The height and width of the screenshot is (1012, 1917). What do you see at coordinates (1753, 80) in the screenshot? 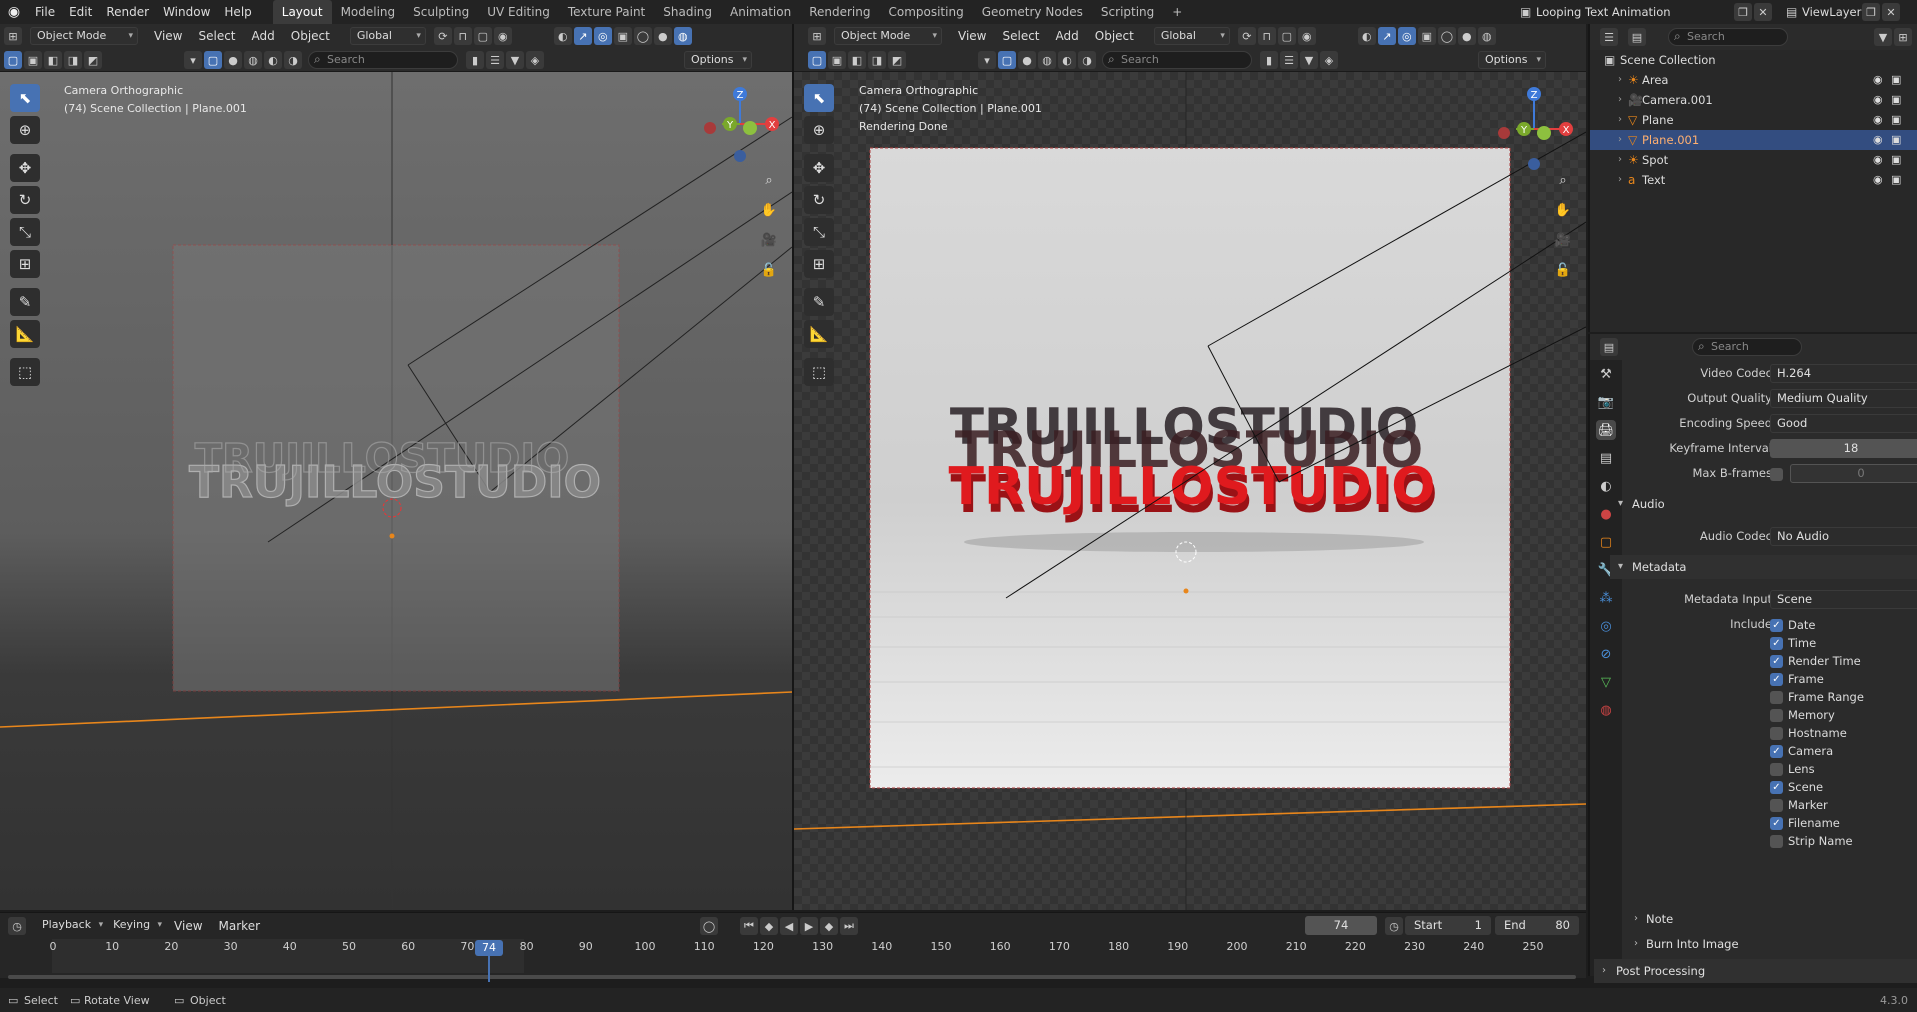
I see `outliner-item-area: › ☀ Area ◉ ▣` at bounding box center [1753, 80].